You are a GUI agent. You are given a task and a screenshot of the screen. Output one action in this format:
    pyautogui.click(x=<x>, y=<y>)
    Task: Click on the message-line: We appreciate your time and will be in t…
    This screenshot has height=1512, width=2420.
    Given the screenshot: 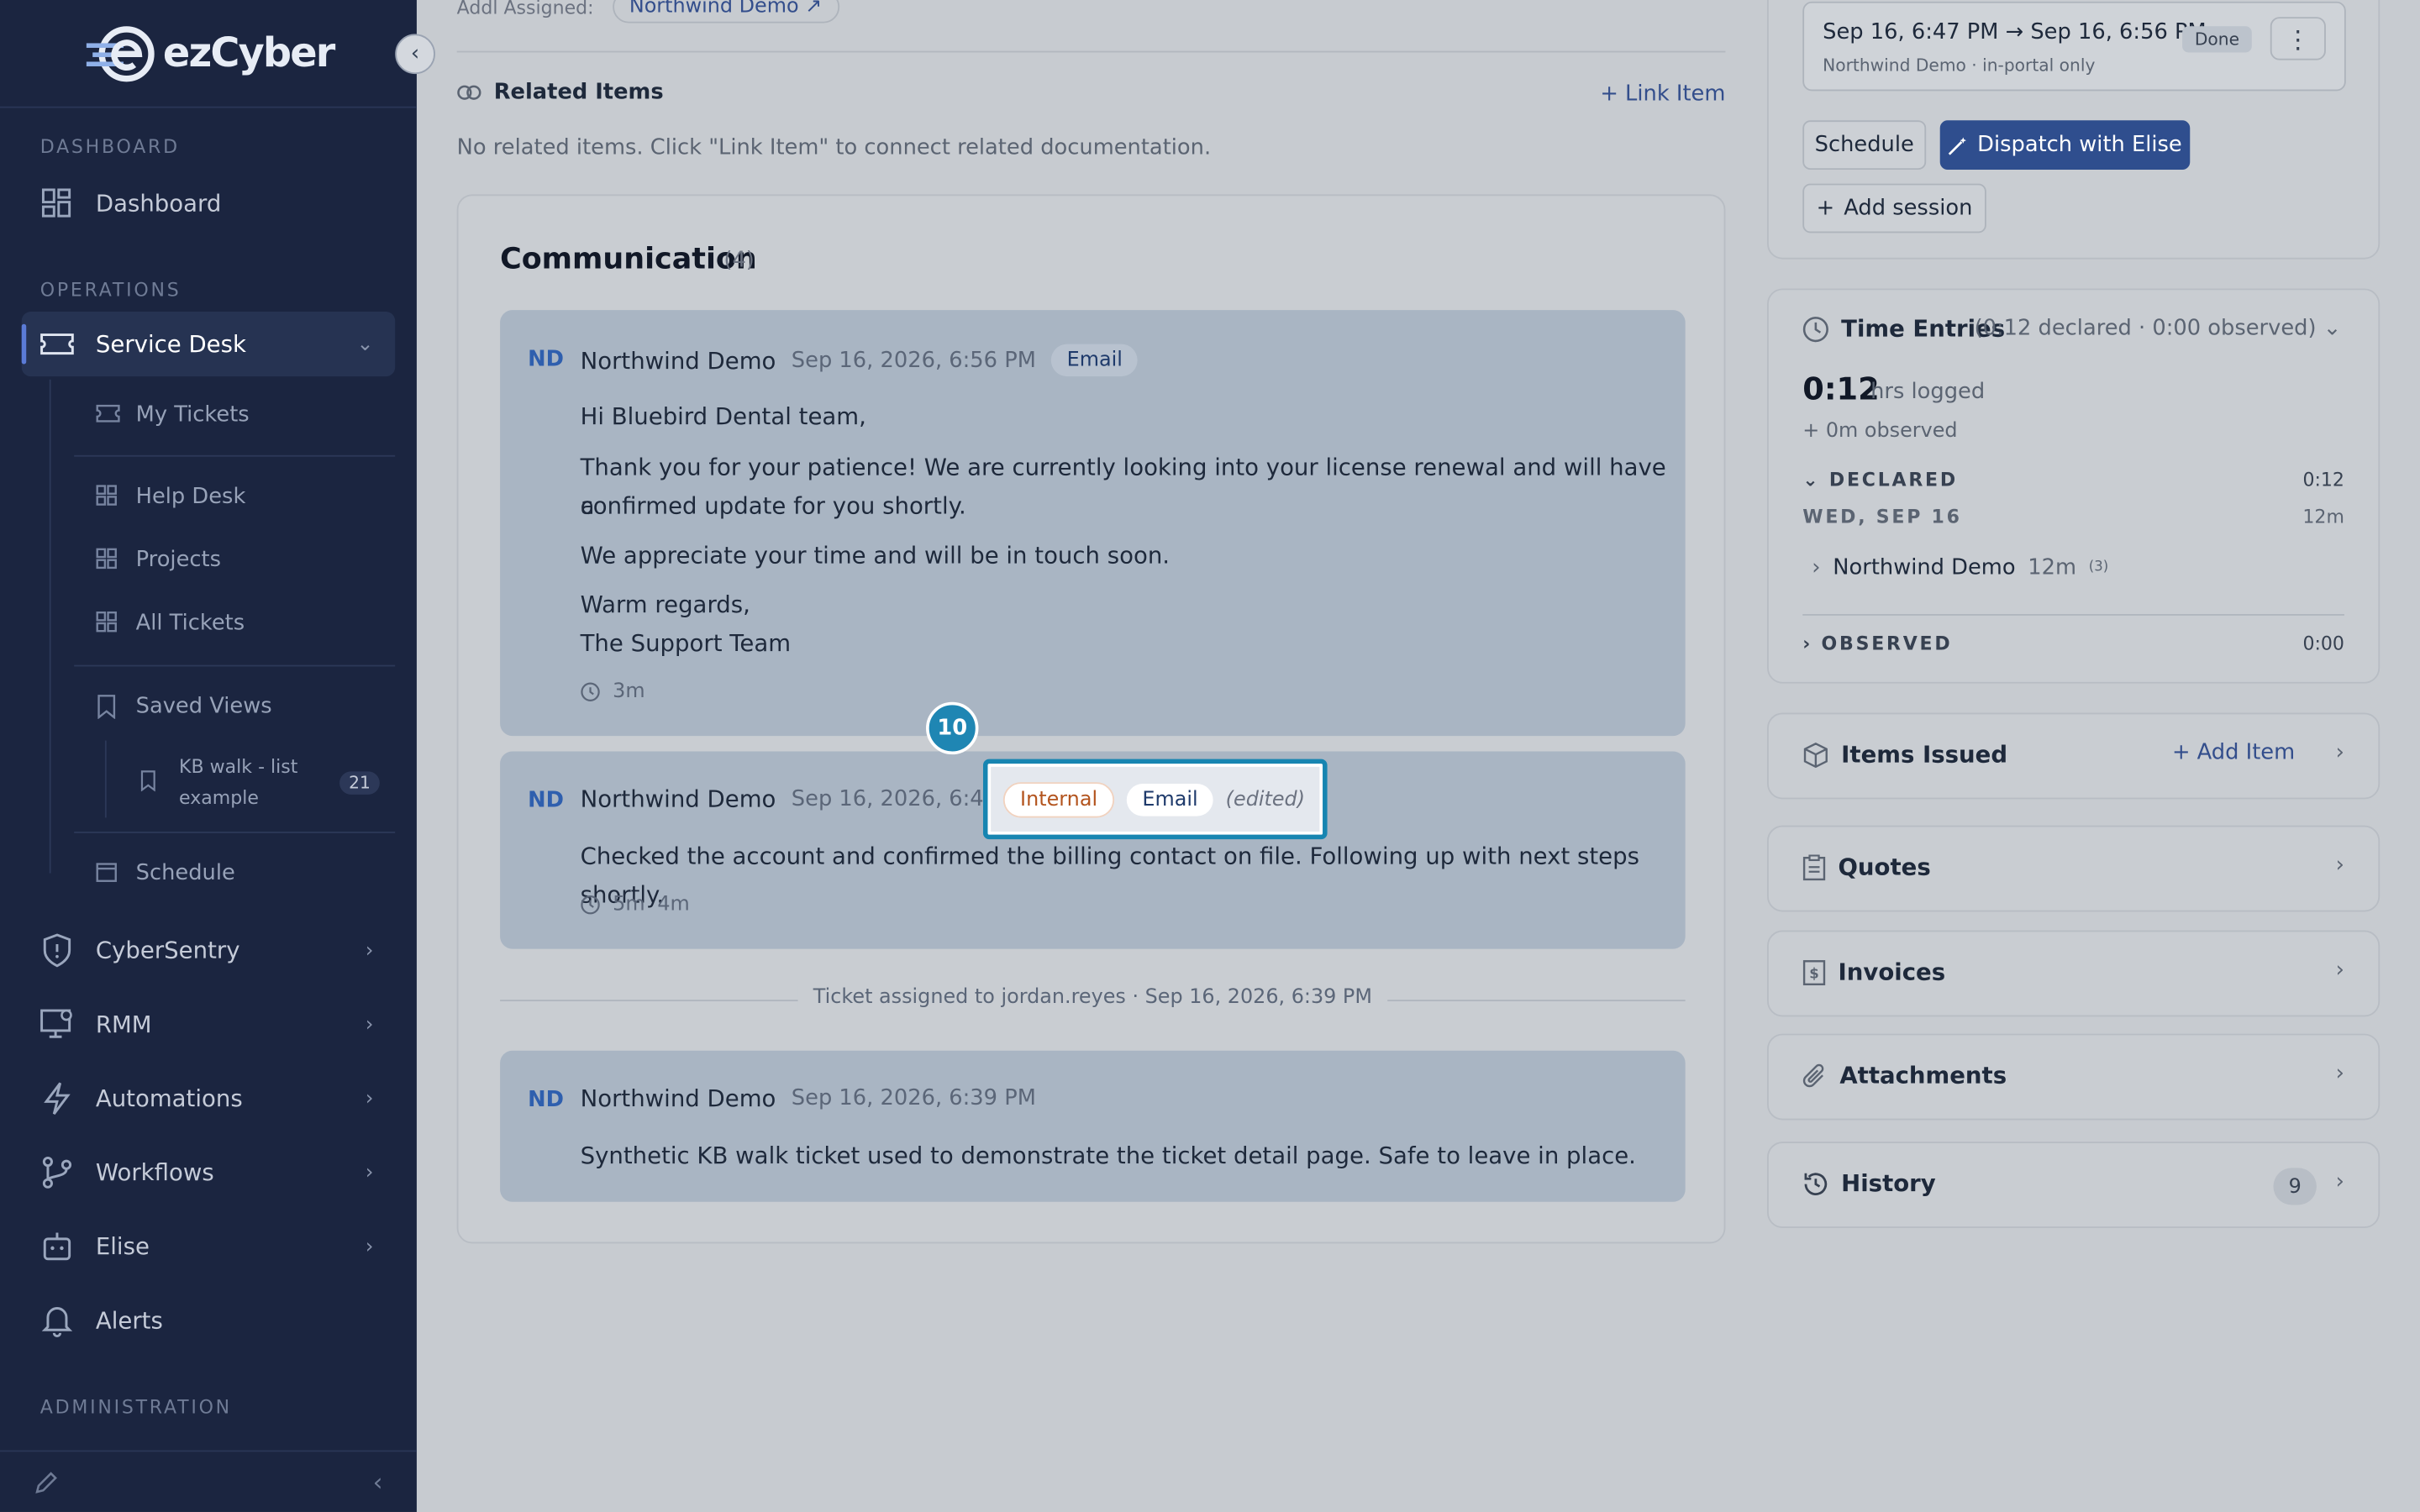 What is the action you would take?
    pyautogui.click(x=875, y=555)
    